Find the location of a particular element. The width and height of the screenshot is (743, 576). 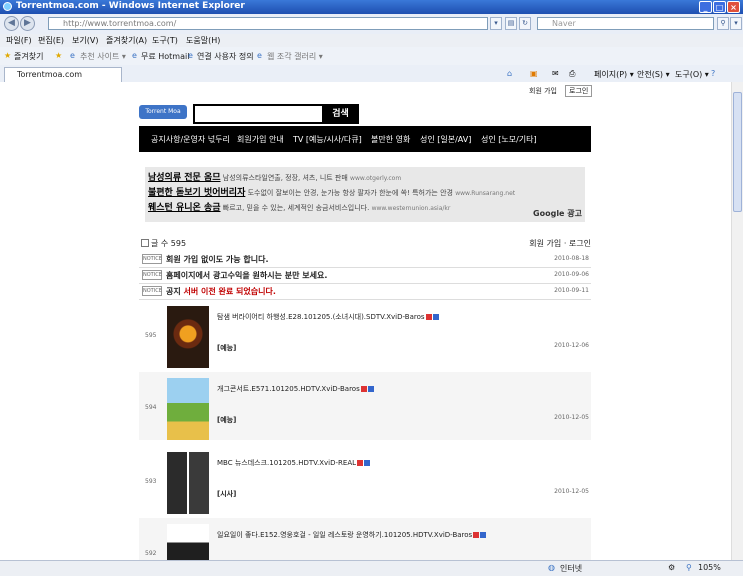

status-bar: ◍ 인터넷 ⚙ ⚲ 105% is located at coordinates (371, 568).